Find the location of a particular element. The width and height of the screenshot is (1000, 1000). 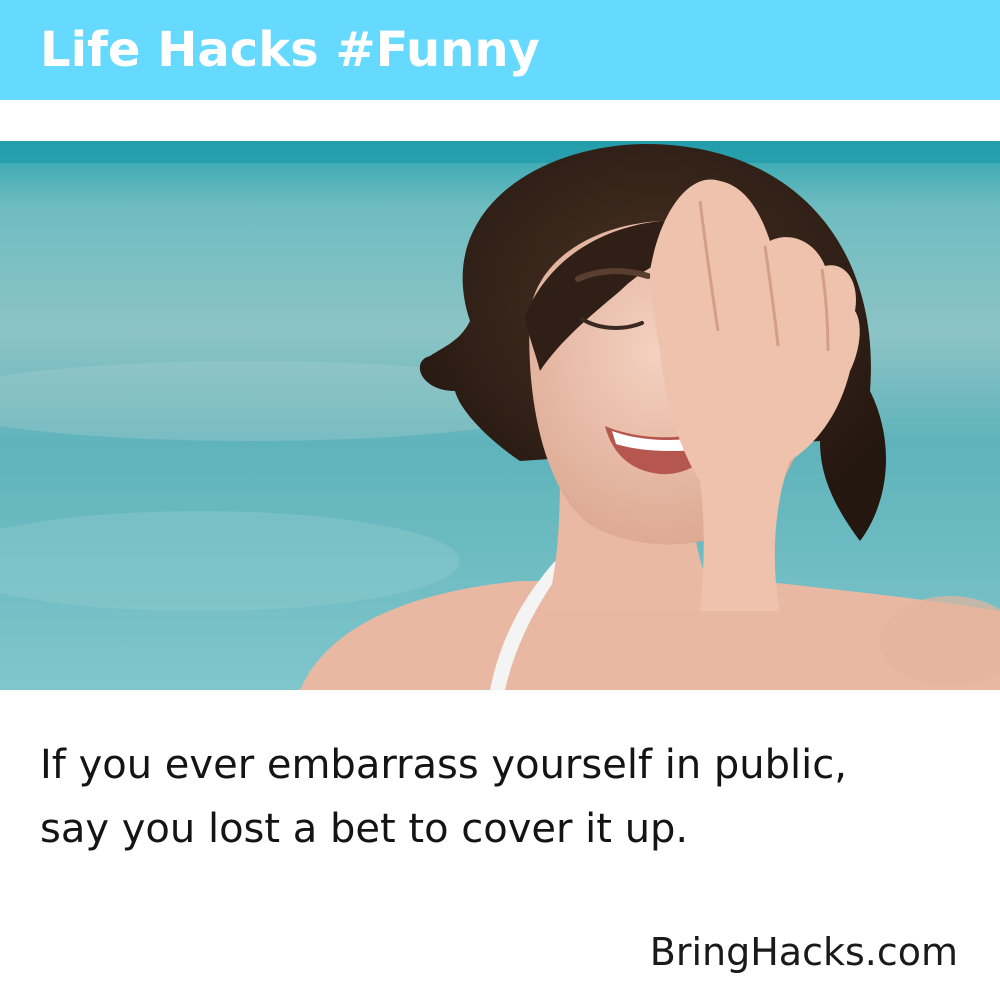

site-link: BringHacks.com is located at coordinates (804, 952).